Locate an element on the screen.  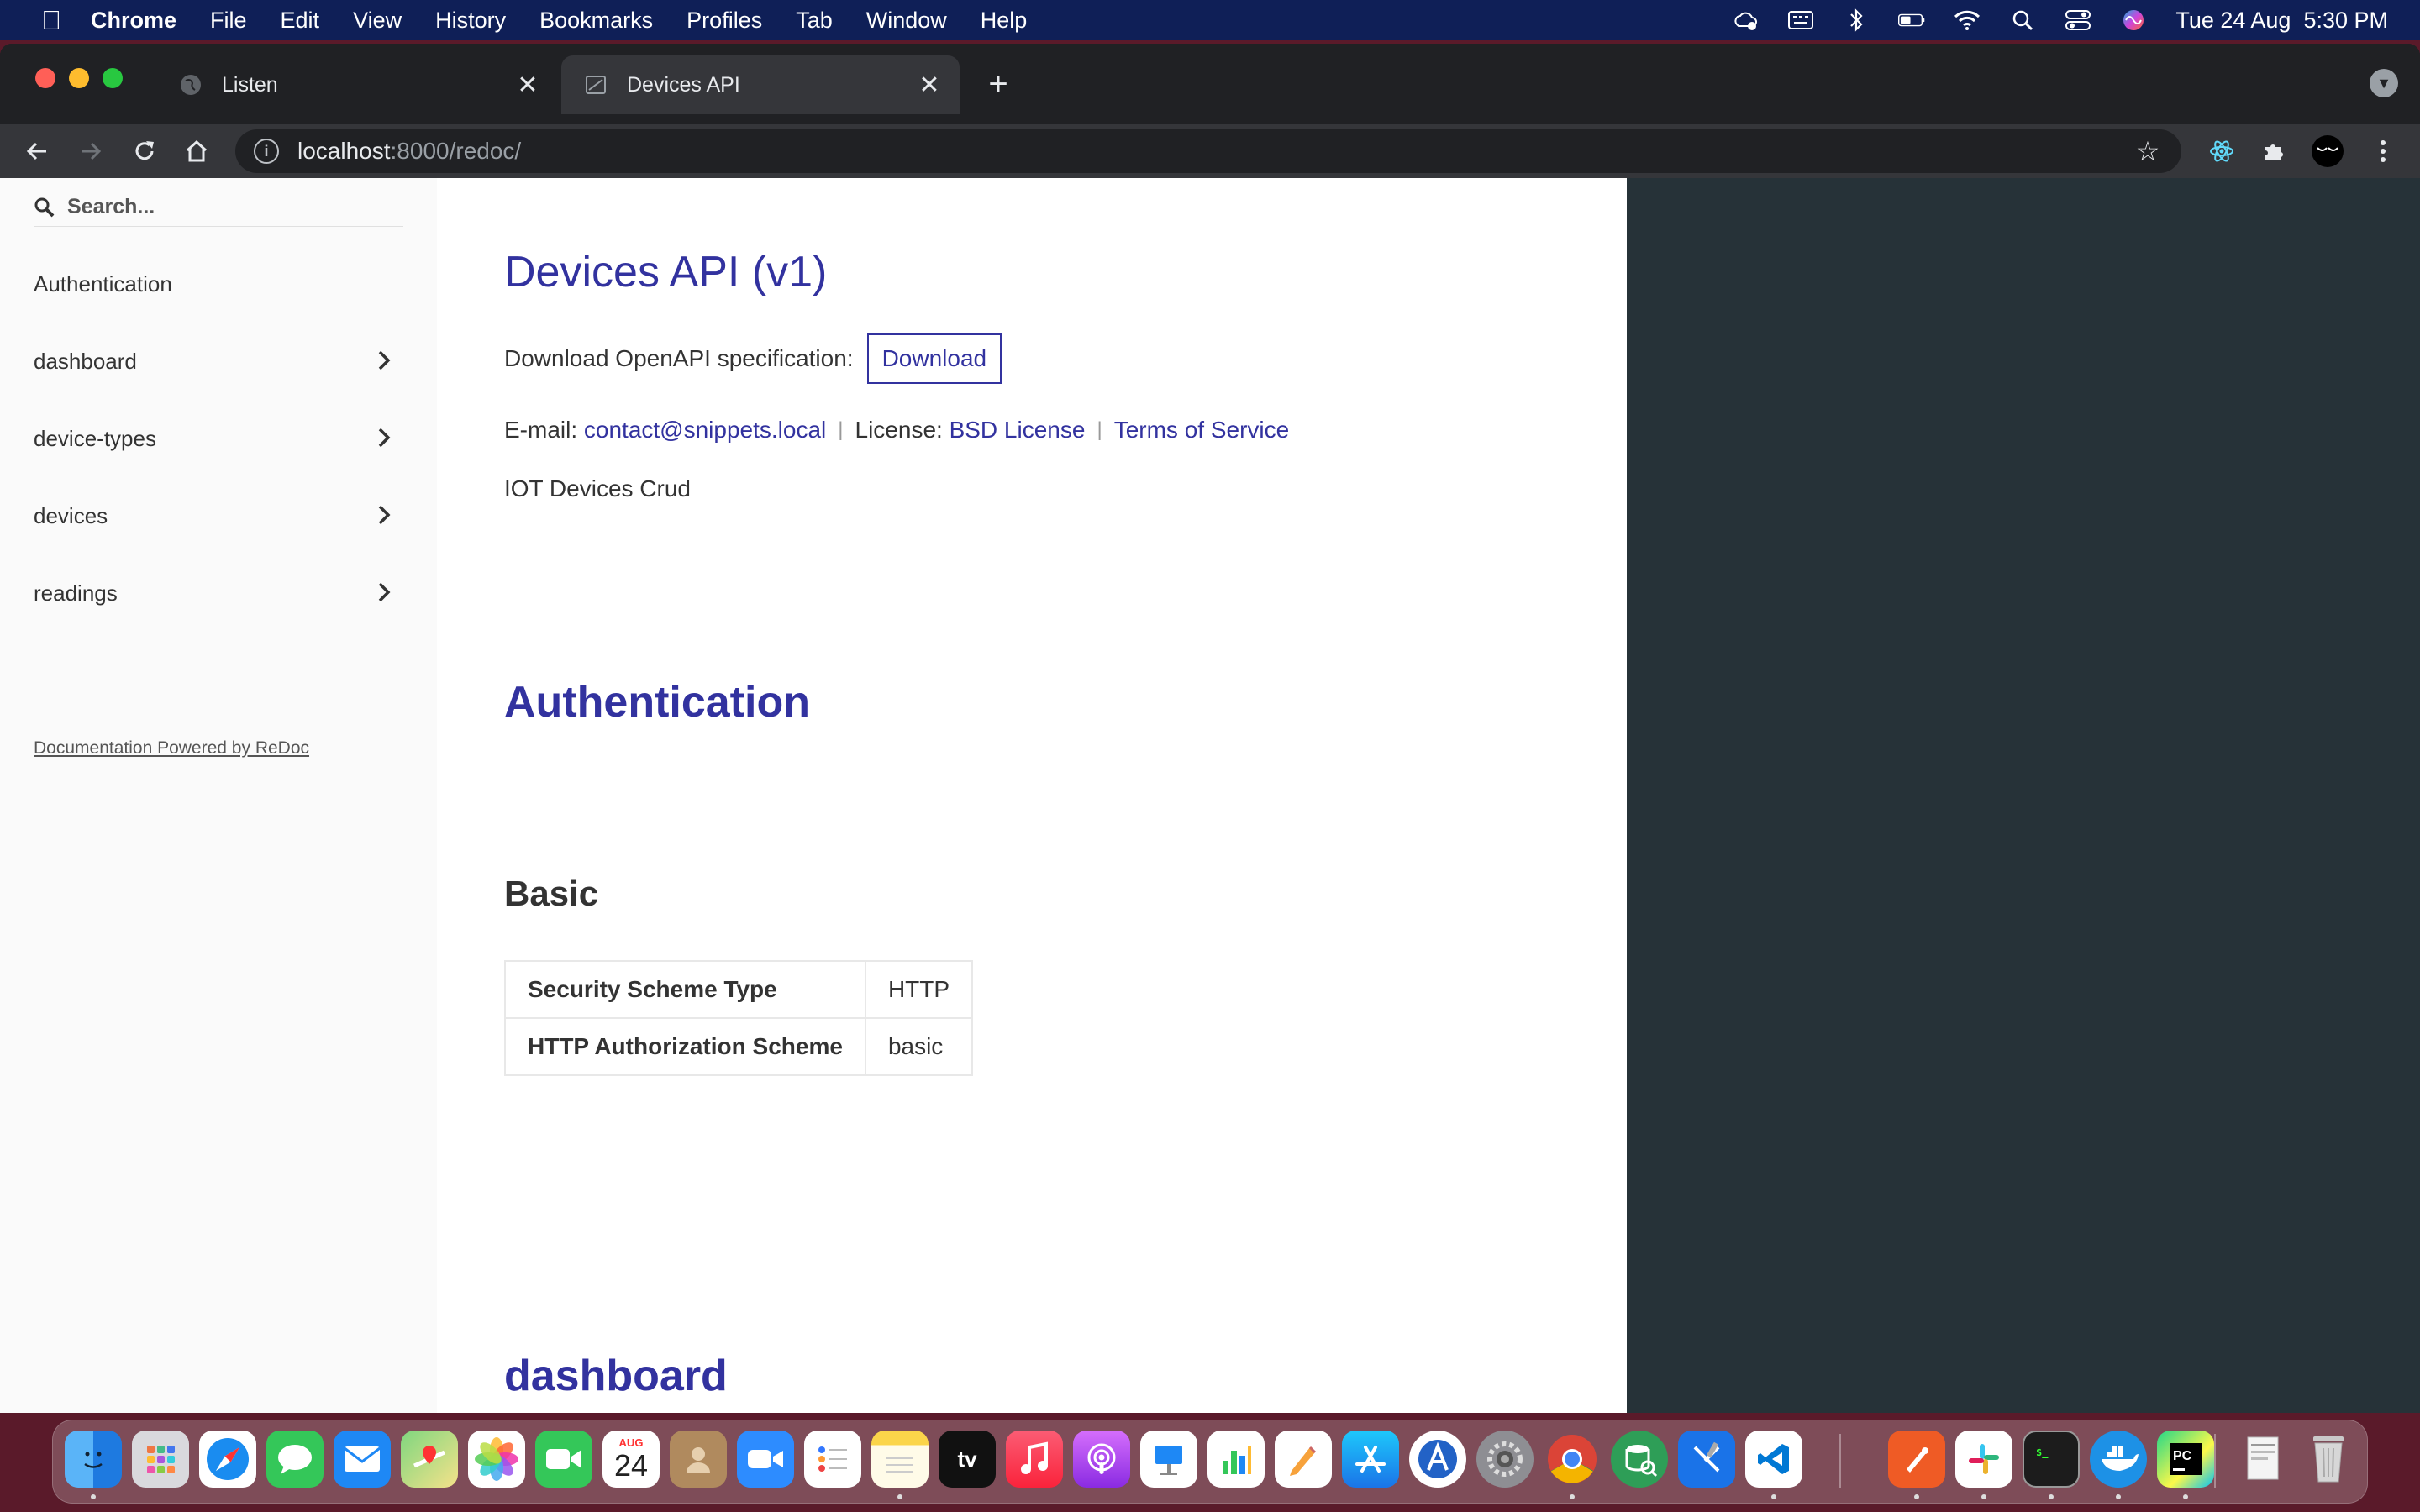
address-bar: i localhost:8000/redoc/ ☆ is located at coordinates (1208, 151).